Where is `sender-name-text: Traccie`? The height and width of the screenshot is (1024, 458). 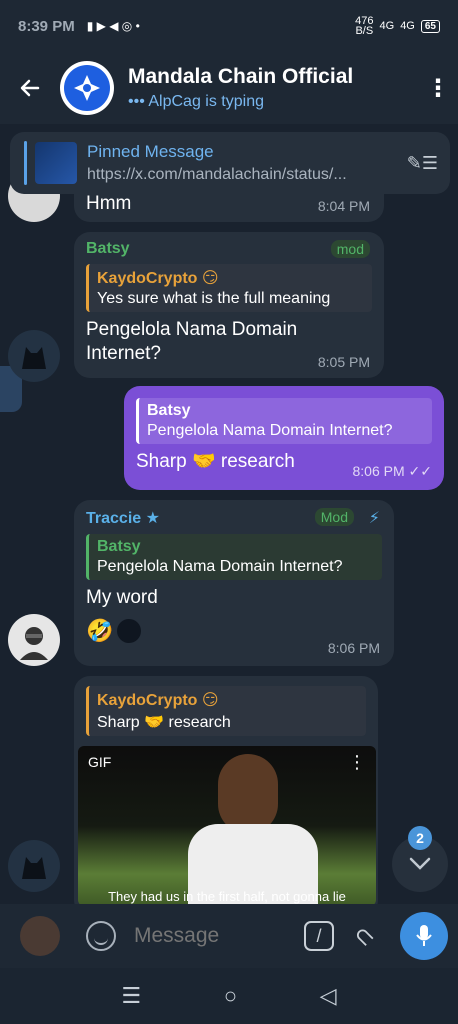
sender-name-text: Traccie is located at coordinates (114, 518).